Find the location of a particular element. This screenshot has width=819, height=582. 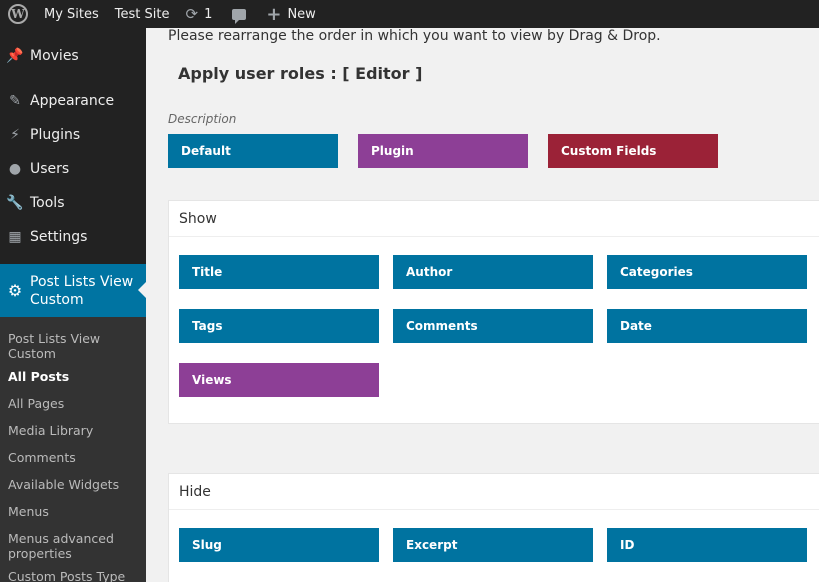

wrench-icon: 🔧 is located at coordinates (15, 203).